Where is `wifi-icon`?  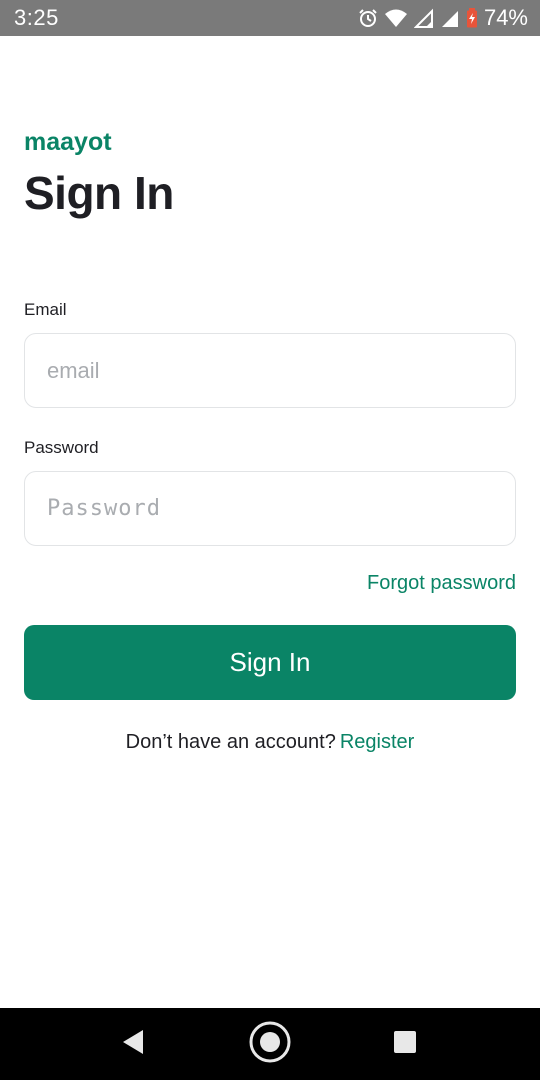 wifi-icon is located at coordinates (396, 18).